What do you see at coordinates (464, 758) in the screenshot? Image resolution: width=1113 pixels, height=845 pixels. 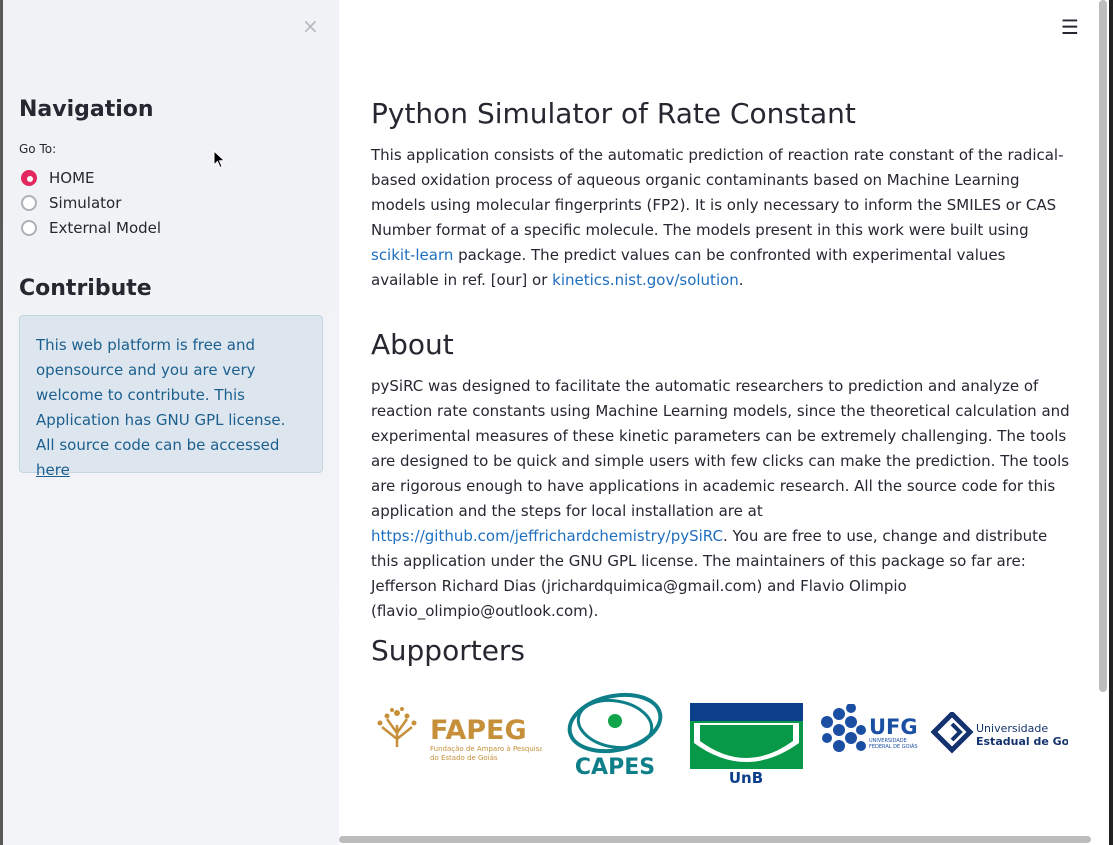 I see `fapeg-logo-subtext: do Estado de Goiás` at bounding box center [464, 758].